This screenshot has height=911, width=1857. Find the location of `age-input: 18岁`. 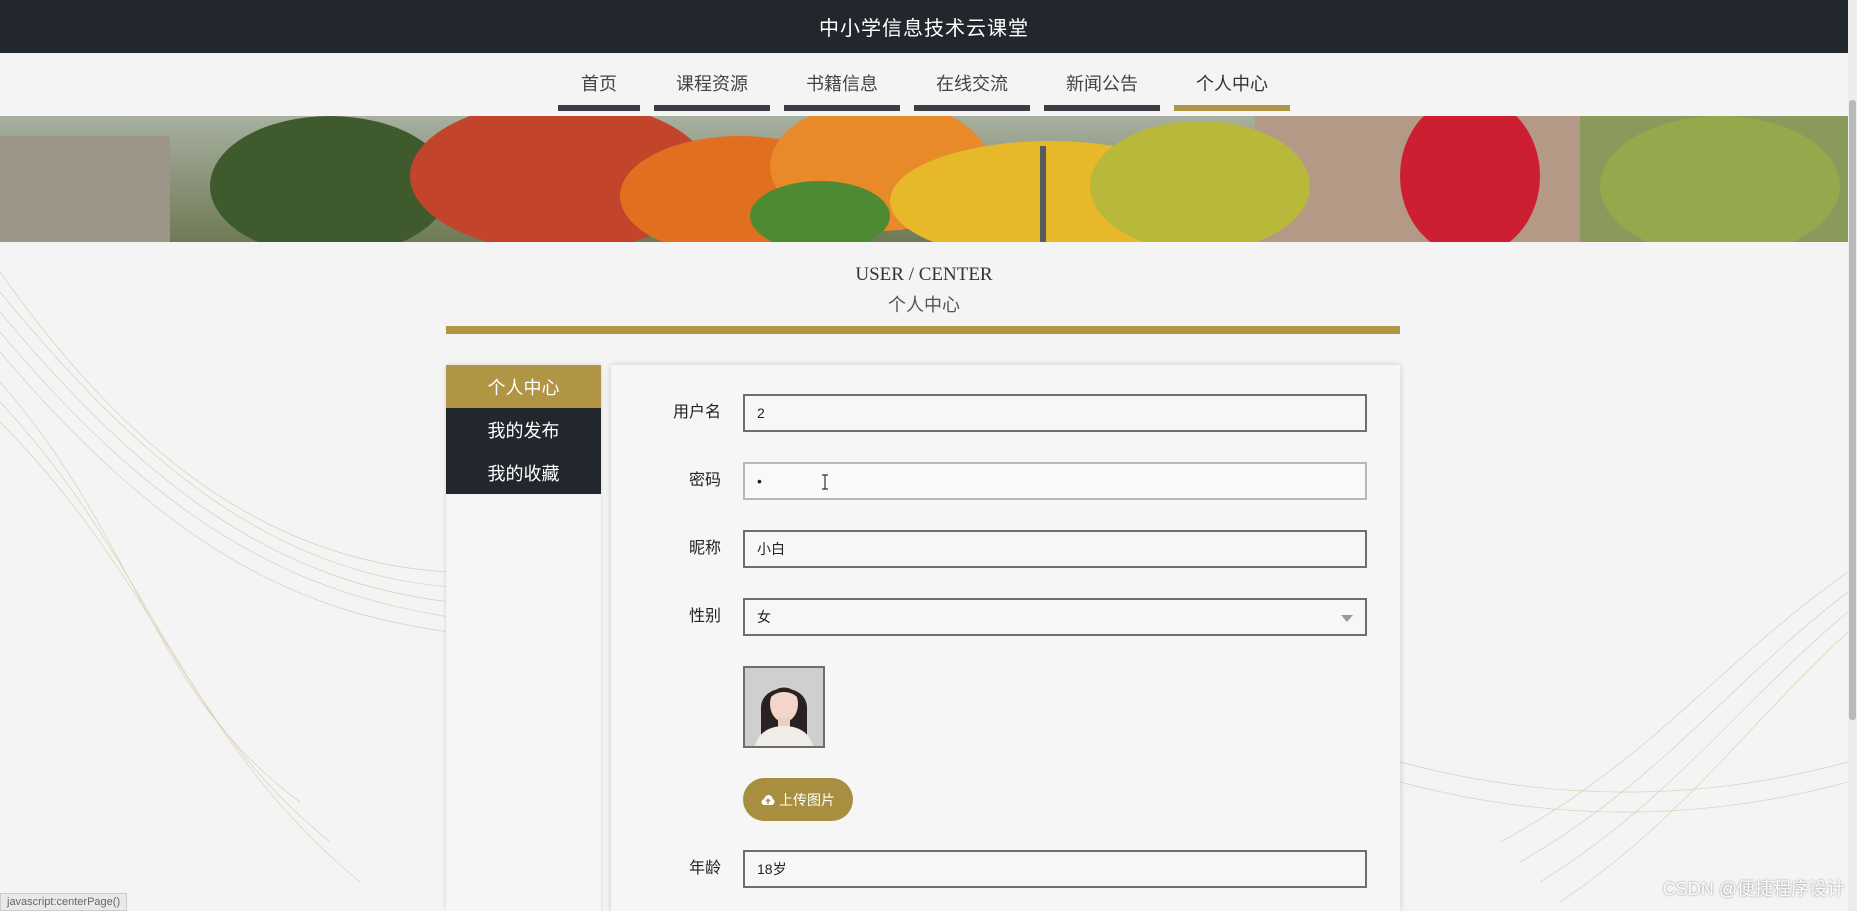

age-input: 18岁 is located at coordinates (1055, 869).